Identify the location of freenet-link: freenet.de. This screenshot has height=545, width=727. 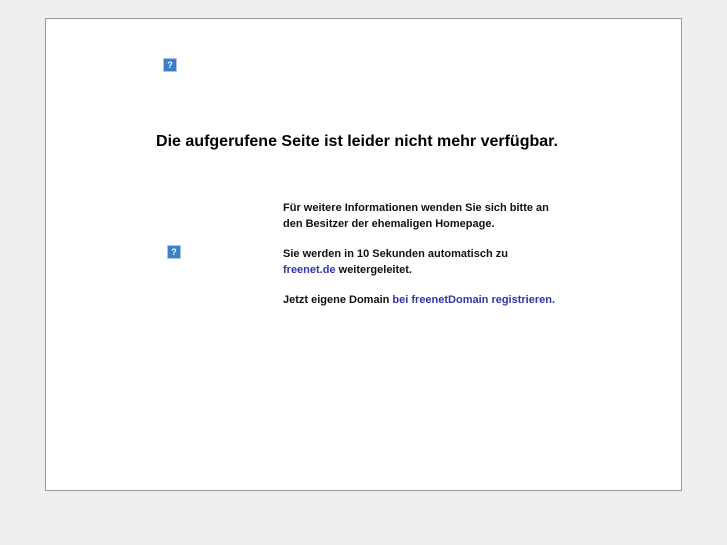
(309, 270).